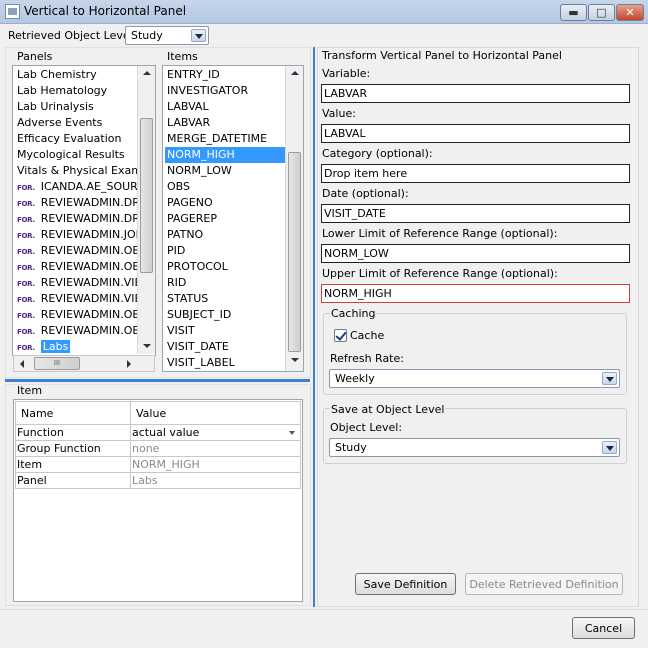  I want to click on date-field: VISIT_DATE, so click(475, 213).